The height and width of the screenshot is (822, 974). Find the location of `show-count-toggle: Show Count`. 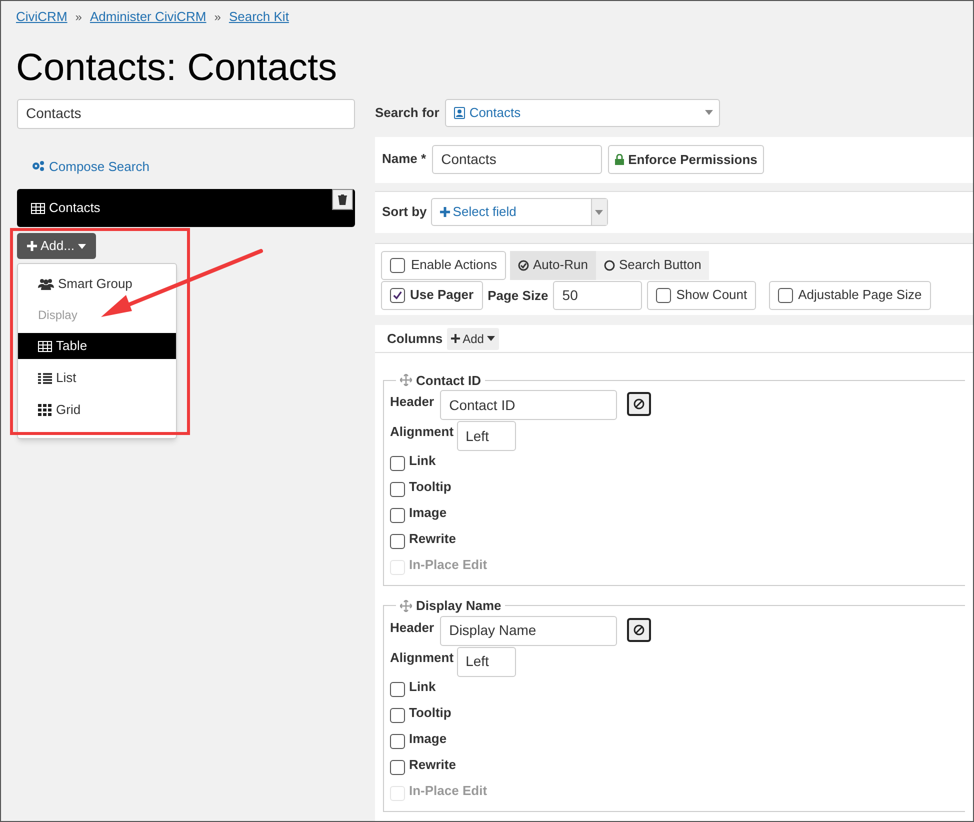

show-count-toggle: Show Count is located at coordinates (701, 295).